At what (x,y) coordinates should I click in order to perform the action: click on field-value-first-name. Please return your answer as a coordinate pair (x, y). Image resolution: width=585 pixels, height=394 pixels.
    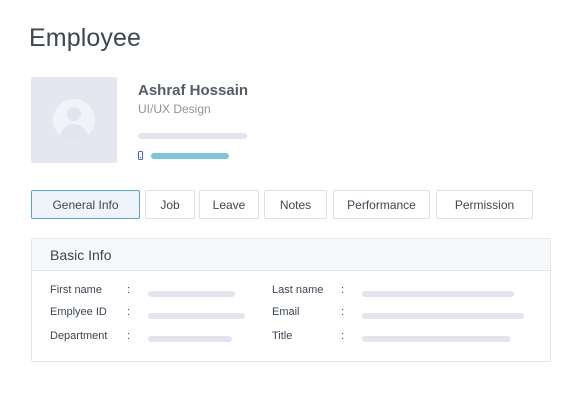
    Looking at the image, I should click on (191, 294).